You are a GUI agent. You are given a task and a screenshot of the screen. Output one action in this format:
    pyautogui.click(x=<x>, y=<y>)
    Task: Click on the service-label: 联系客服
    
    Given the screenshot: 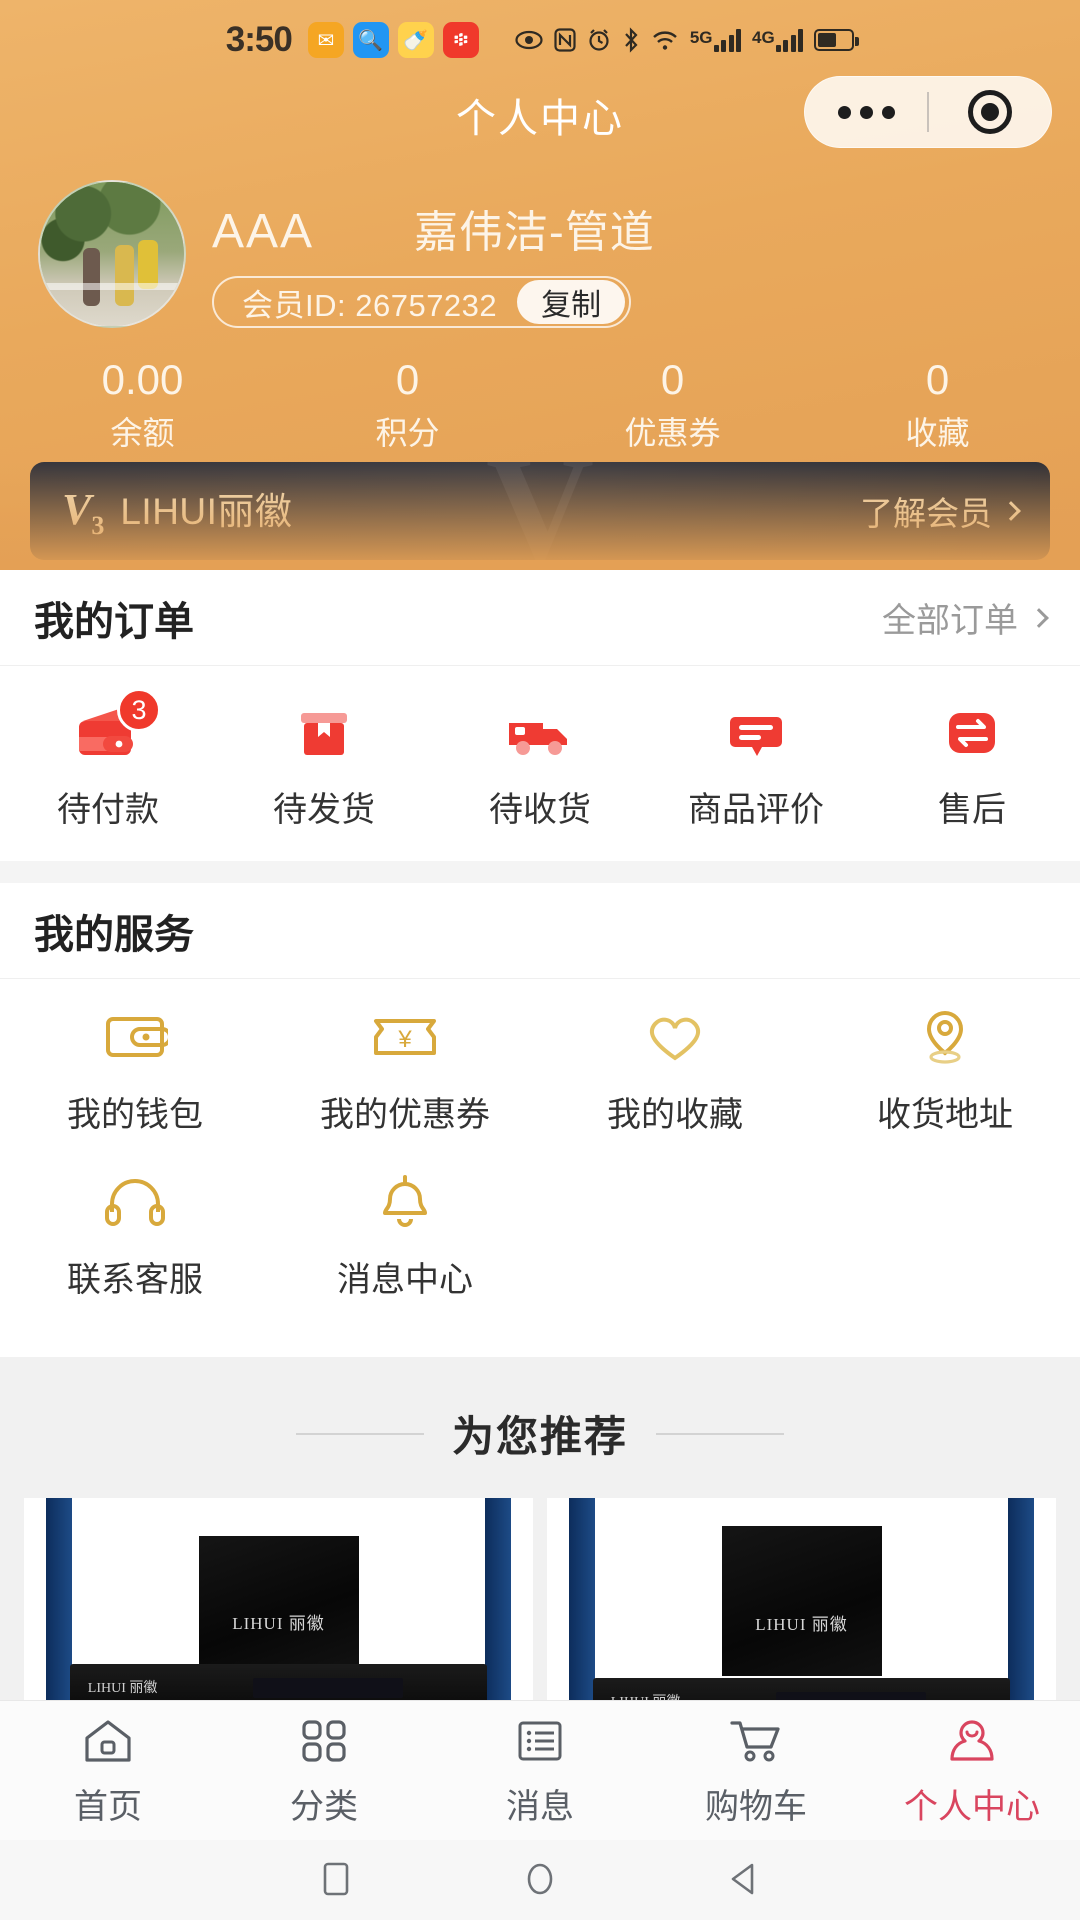 What is the action you would take?
    pyautogui.click(x=135, y=1280)
    